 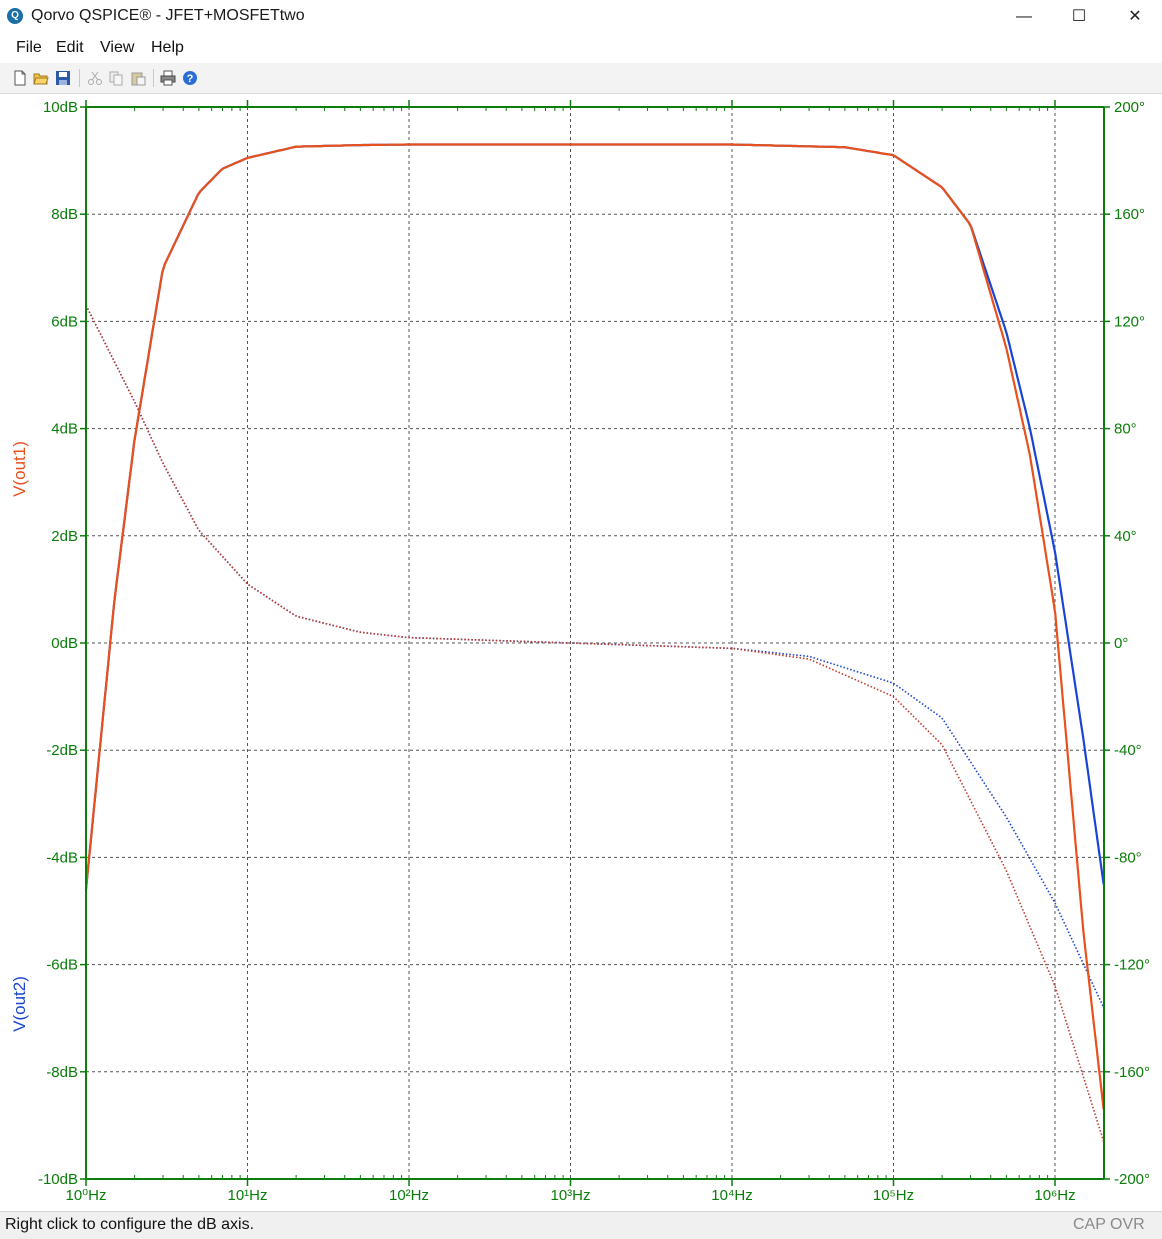 What do you see at coordinates (1132, 1072) in the screenshot?
I see `right-axis-tick-label: -160°` at bounding box center [1132, 1072].